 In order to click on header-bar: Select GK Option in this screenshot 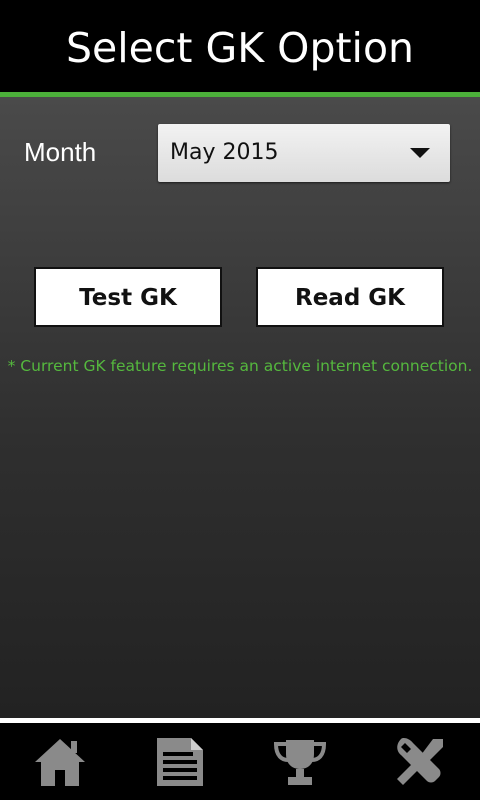, I will do `click(240, 46)`.